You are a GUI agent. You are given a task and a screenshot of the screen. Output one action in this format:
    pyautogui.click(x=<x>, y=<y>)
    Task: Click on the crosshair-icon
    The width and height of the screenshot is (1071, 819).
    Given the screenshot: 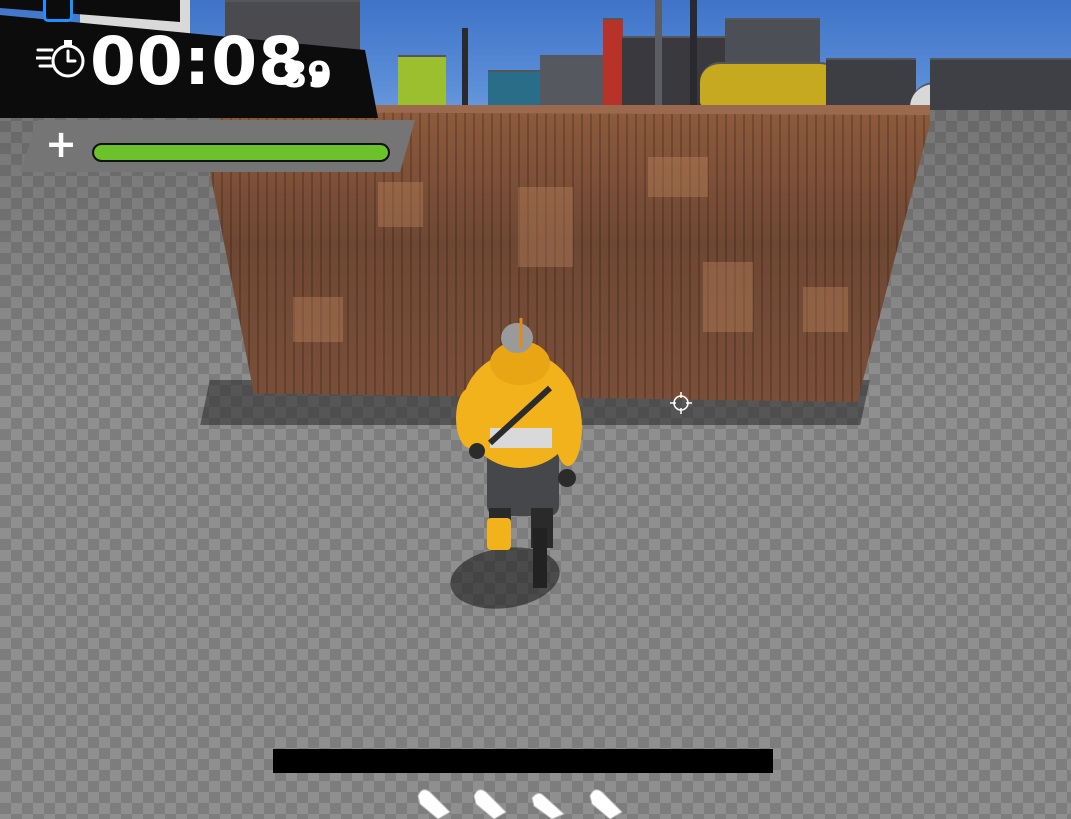 What is the action you would take?
    pyautogui.click(x=681, y=403)
    